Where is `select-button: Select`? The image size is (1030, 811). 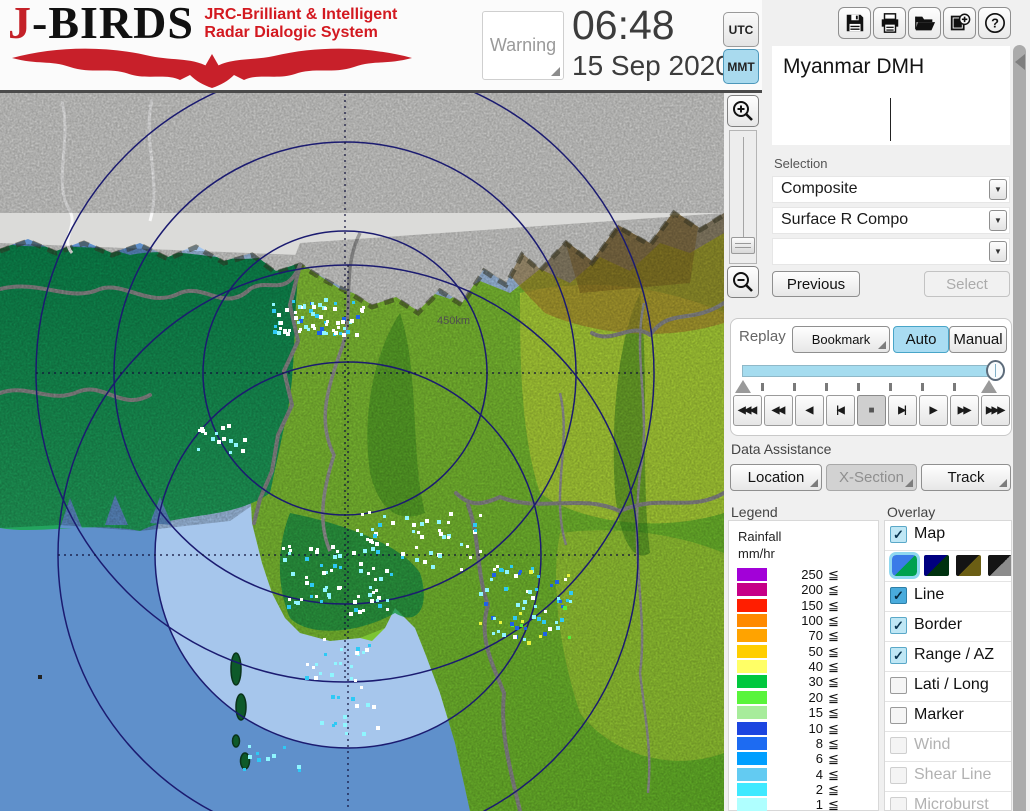 select-button: Select is located at coordinates (967, 284).